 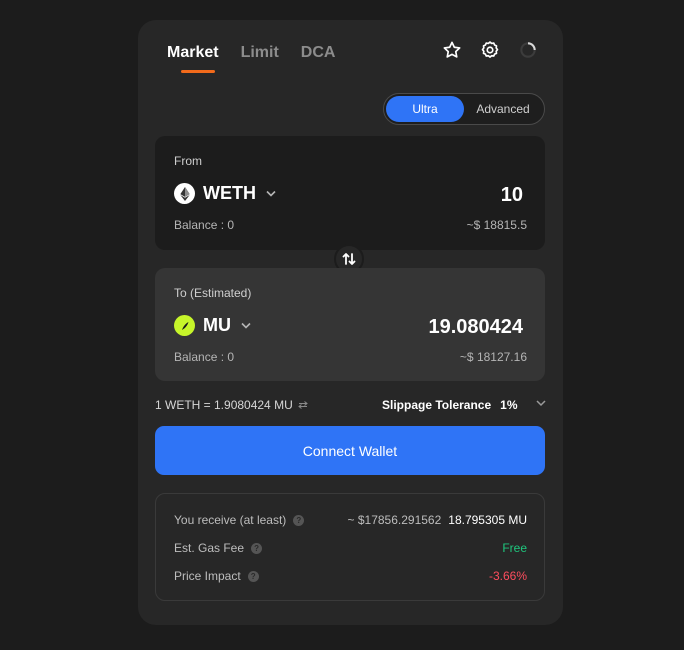 What do you see at coordinates (184, 325) in the screenshot?
I see `mu-token-icon` at bounding box center [184, 325].